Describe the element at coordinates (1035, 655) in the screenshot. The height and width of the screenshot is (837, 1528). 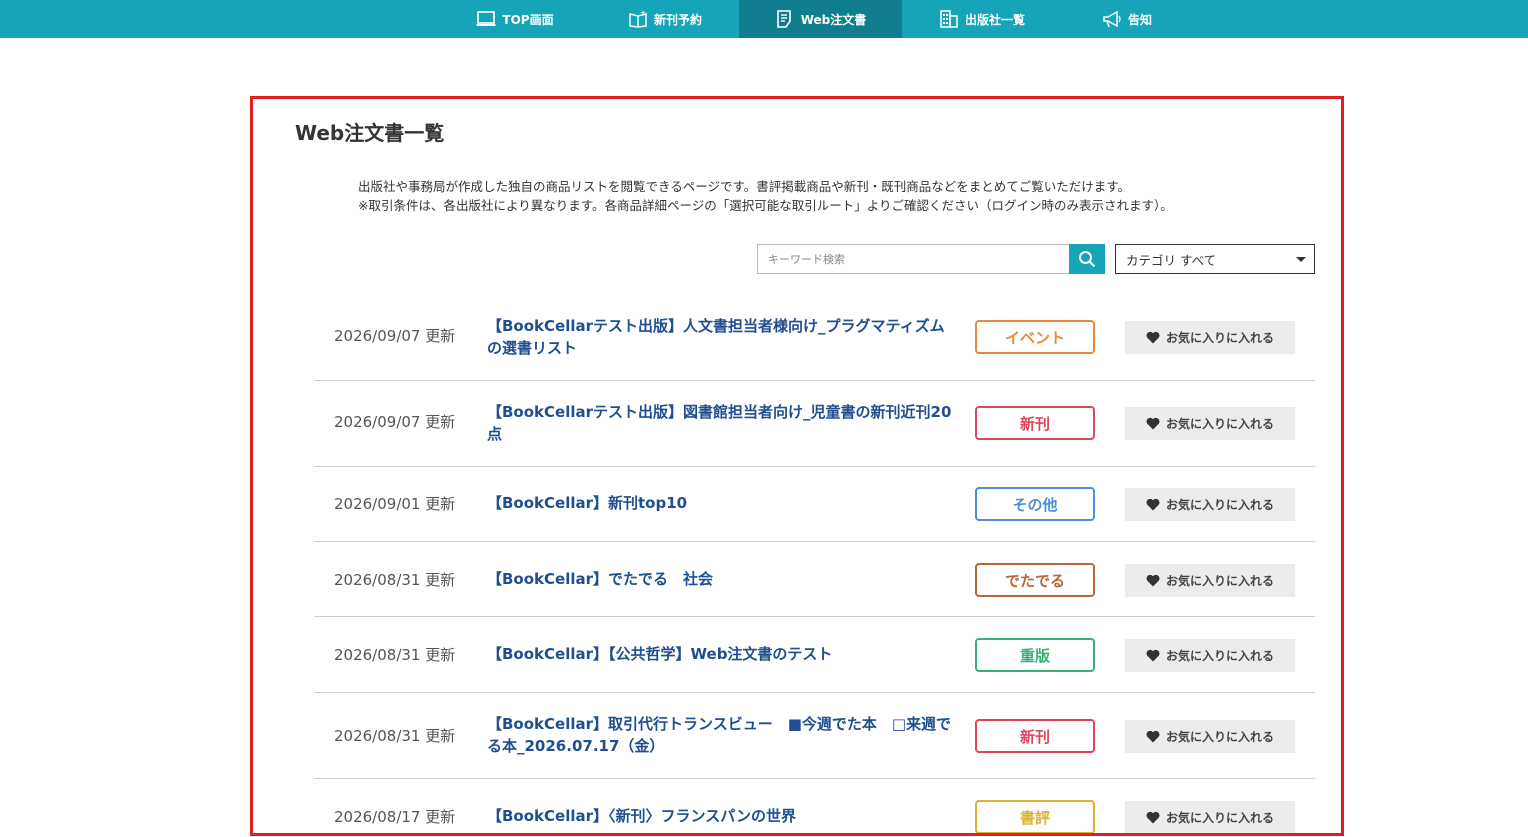
I see `category-tag: 重版` at that location.